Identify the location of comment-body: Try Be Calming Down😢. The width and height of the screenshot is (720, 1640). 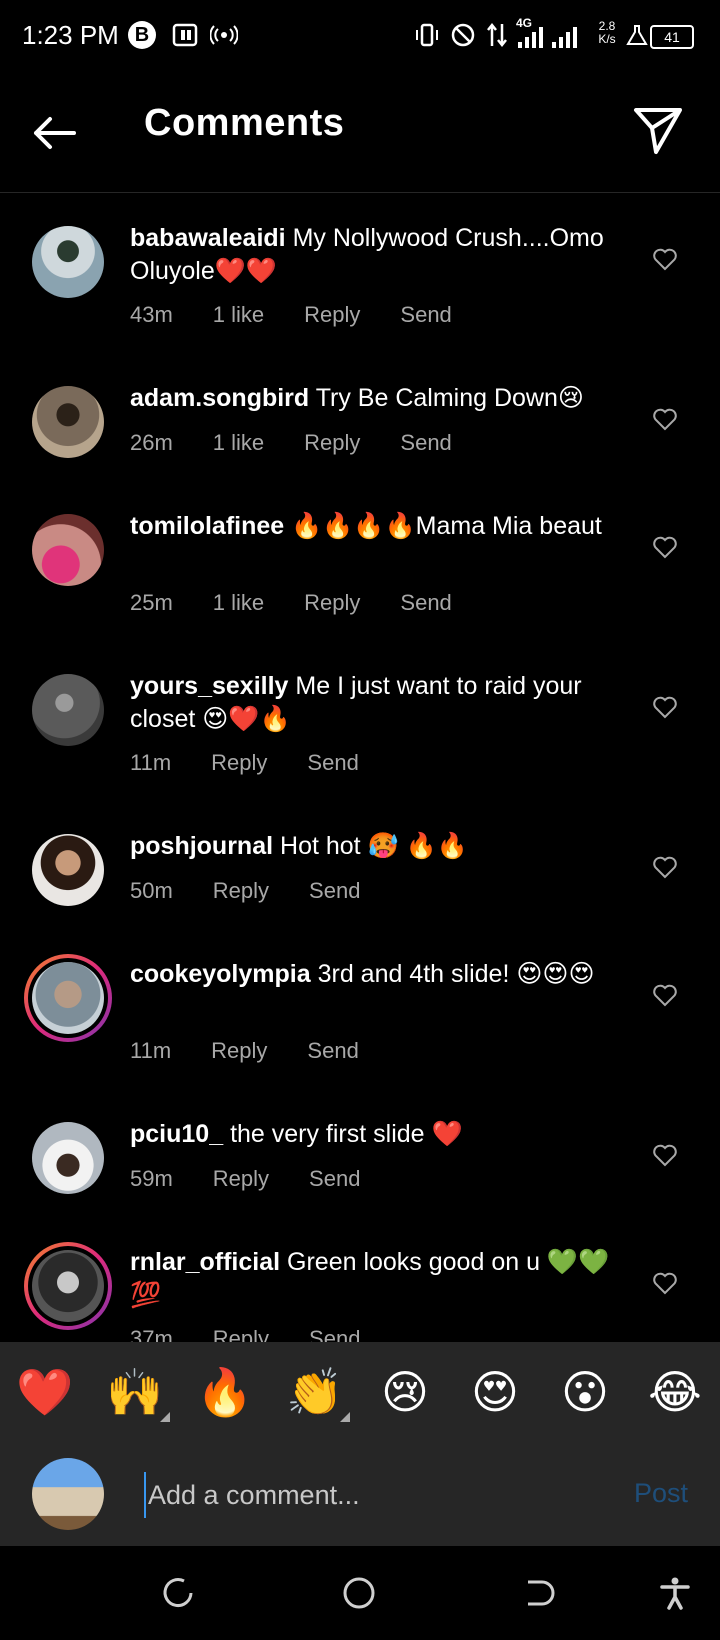
(449, 398).